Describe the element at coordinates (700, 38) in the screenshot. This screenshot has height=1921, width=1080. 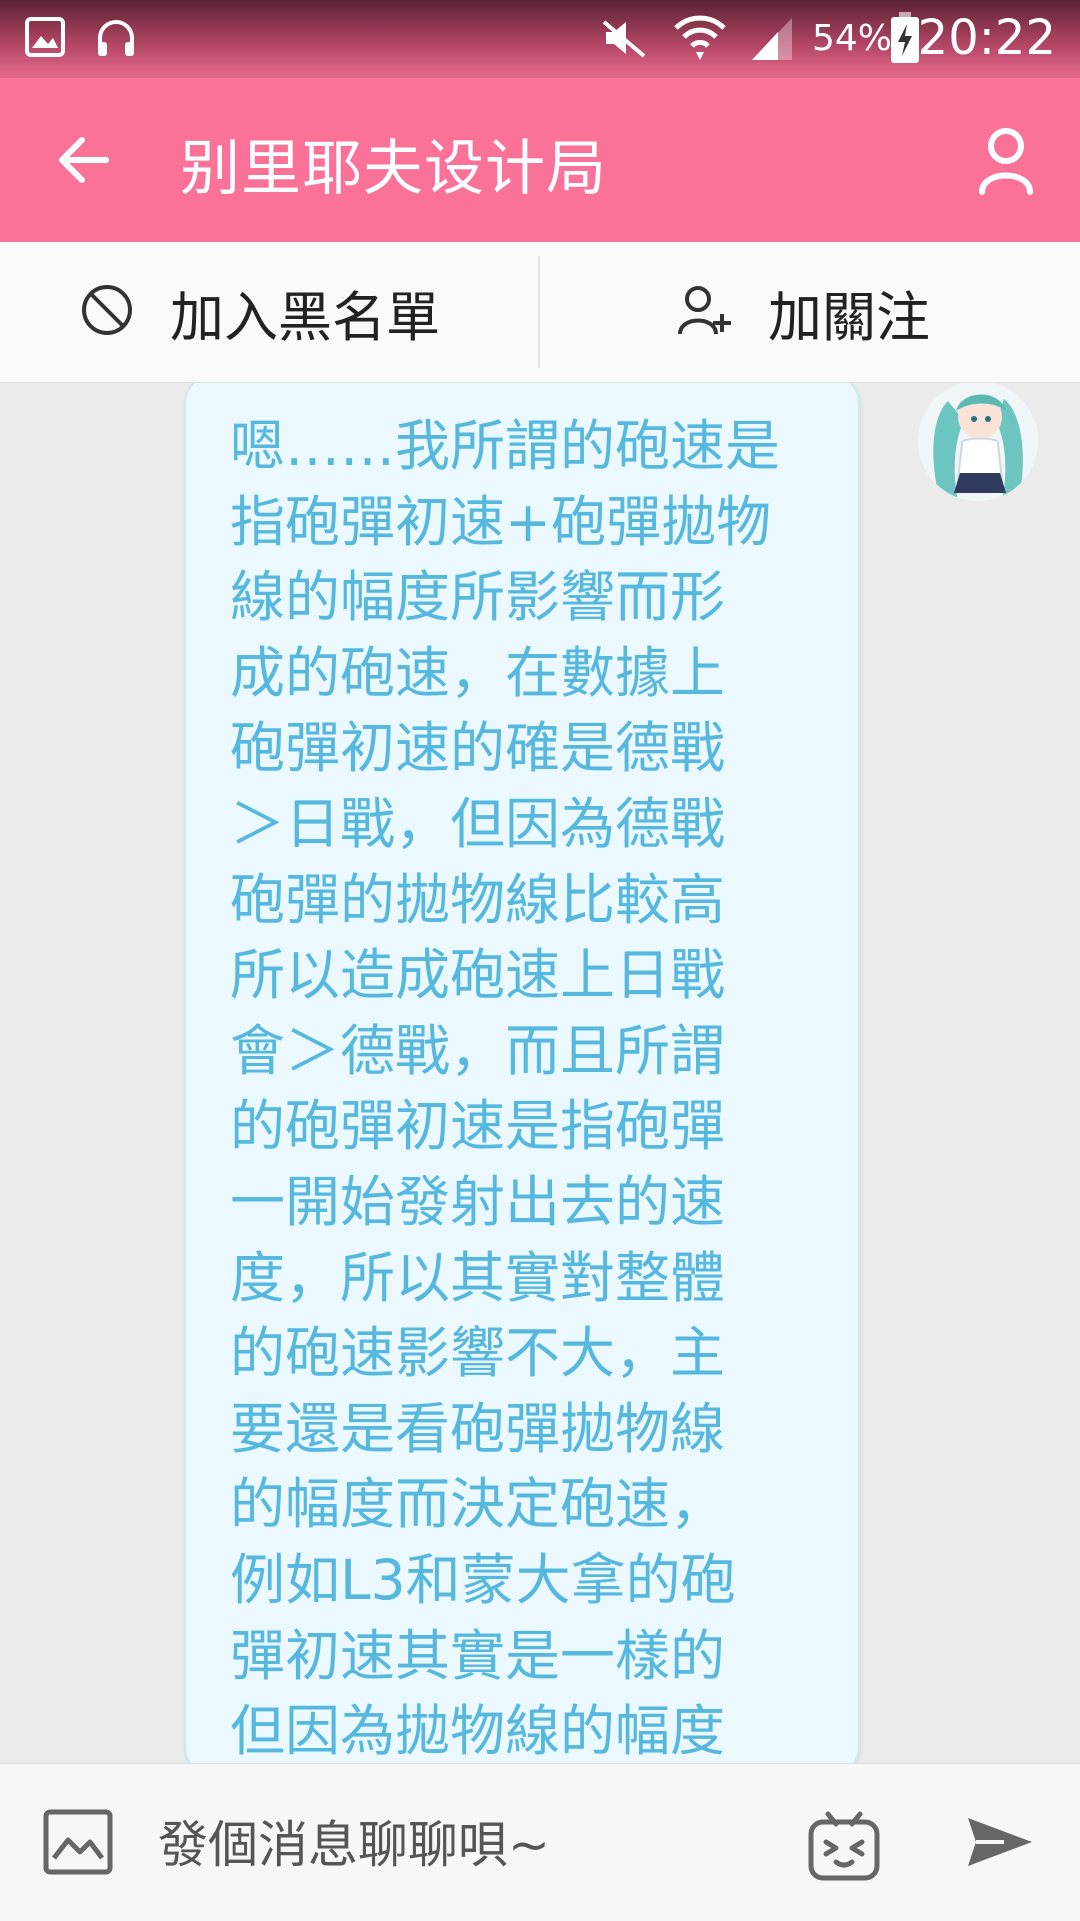
I see `wifi-icon` at that location.